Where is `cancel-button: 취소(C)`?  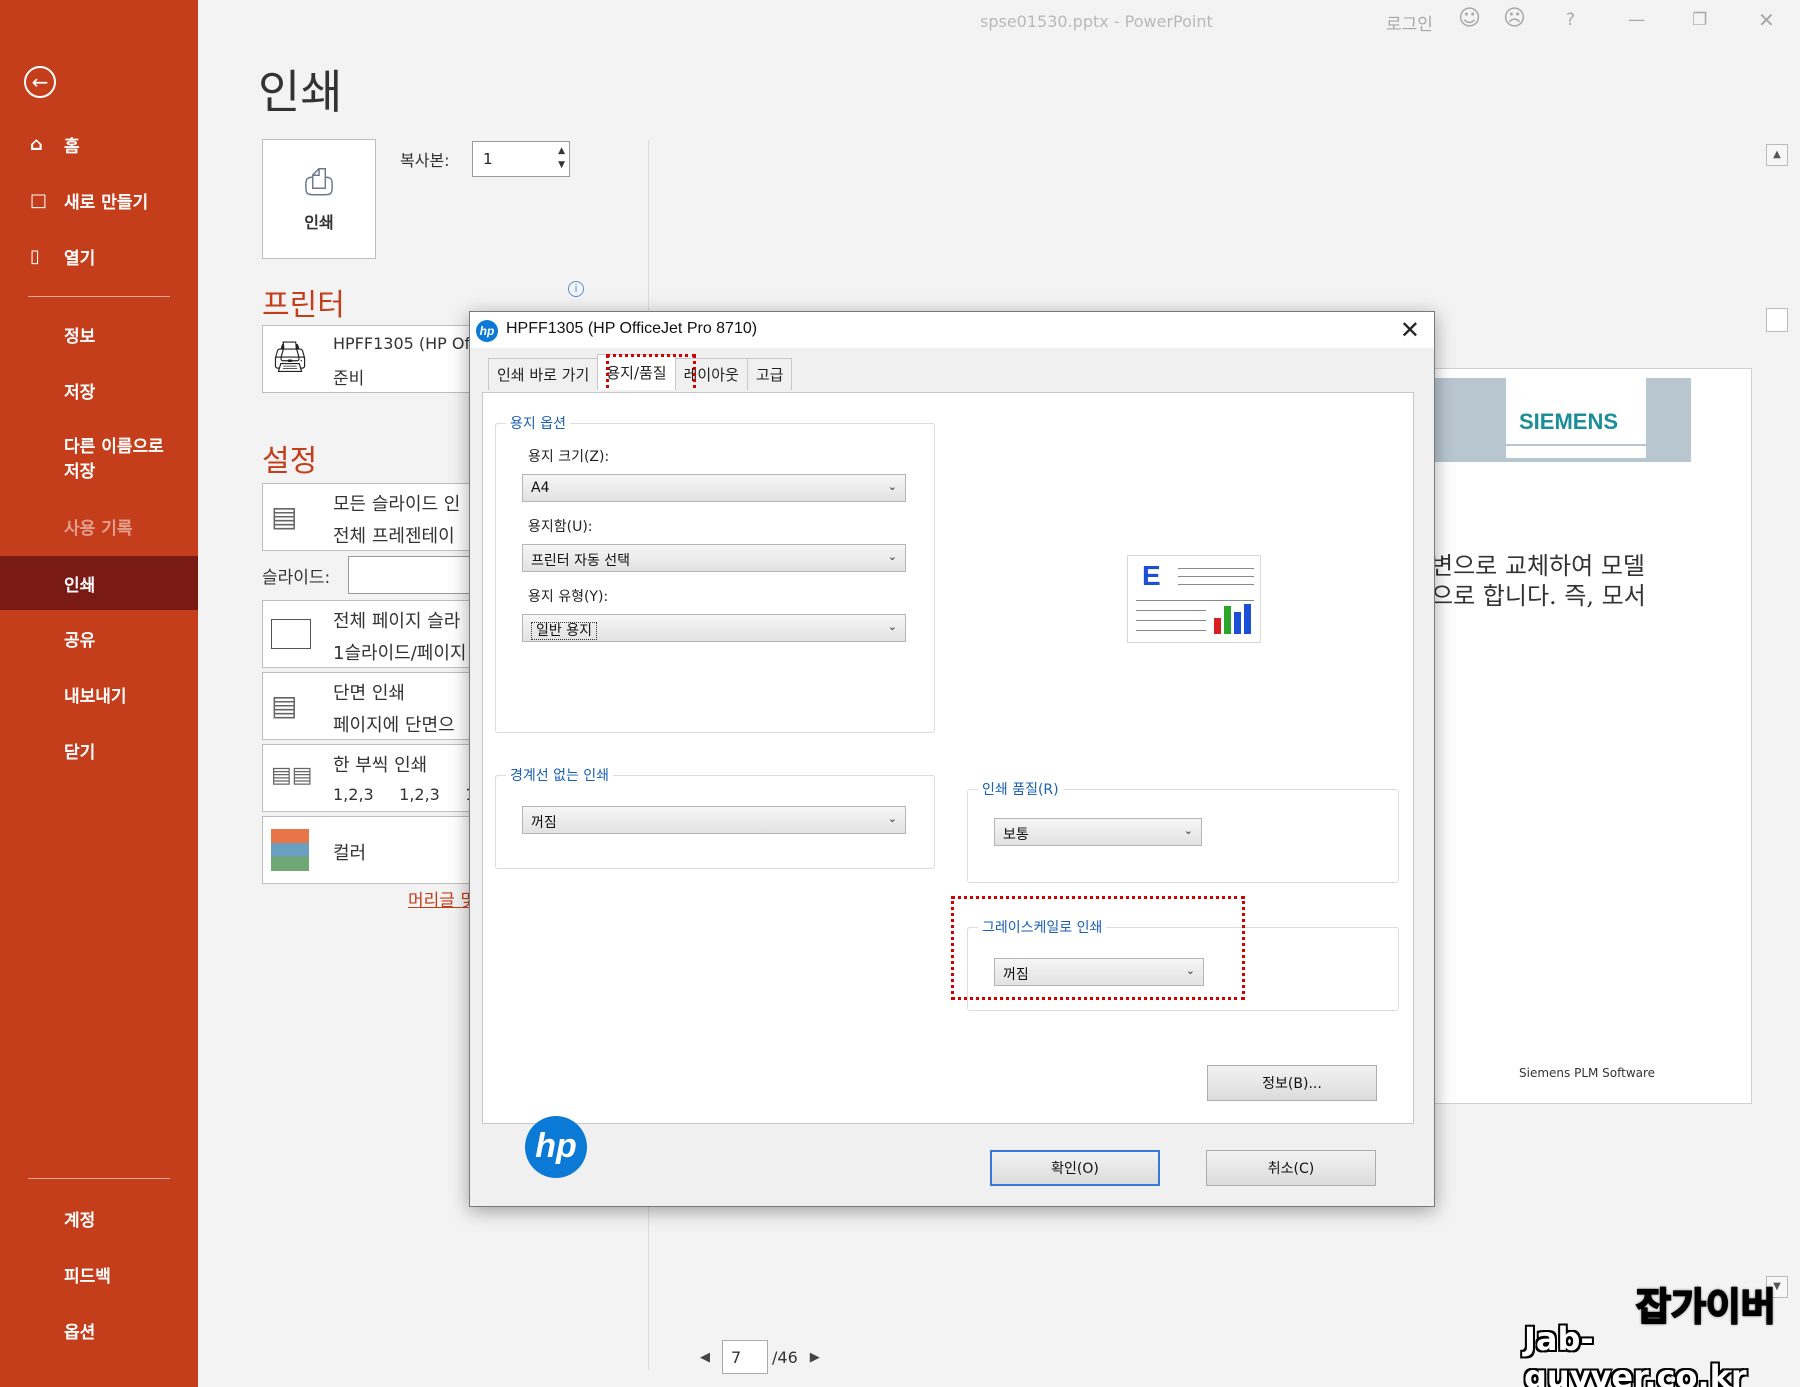 cancel-button: 취소(C) is located at coordinates (1291, 1168).